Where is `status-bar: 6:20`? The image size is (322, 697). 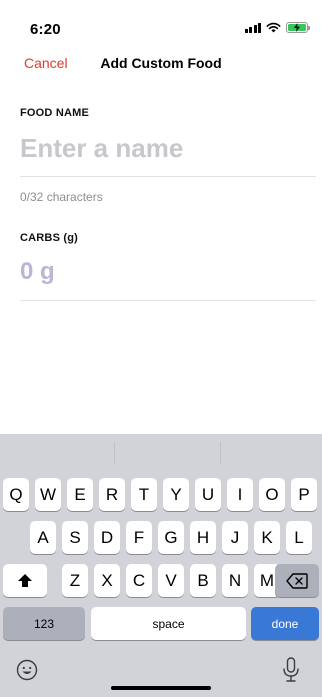
status-bar: 6:20 is located at coordinates (161, 22).